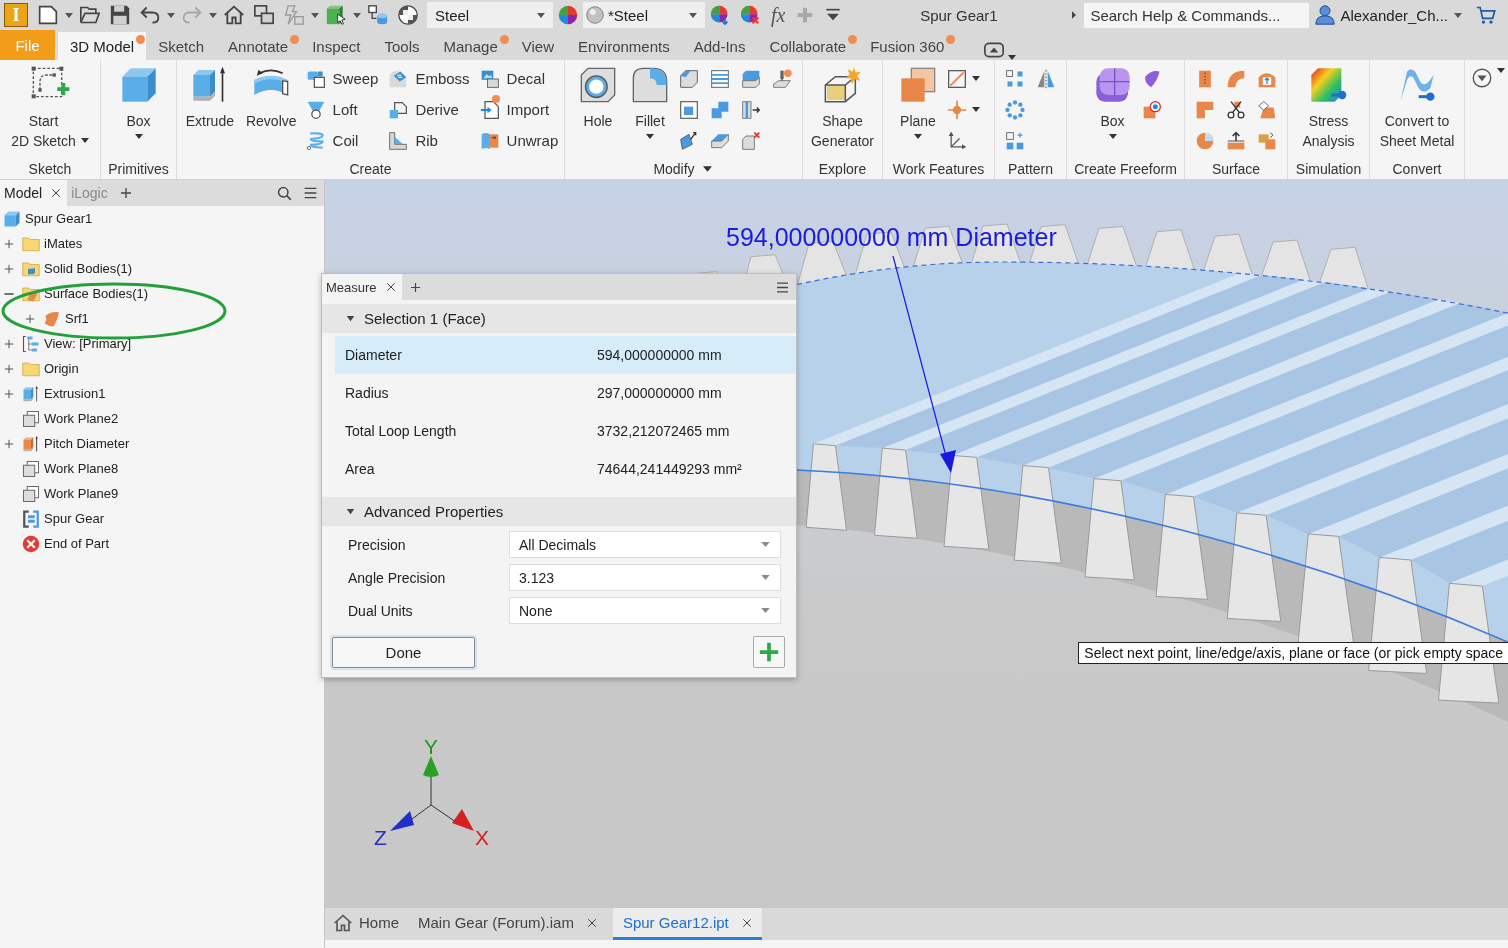 This screenshot has height=948, width=1508. What do you see at coordinates (565, 393) in the screenshot?
I see `result-row: Radius 297,000000000 mm` at bounding box center [565, 393].